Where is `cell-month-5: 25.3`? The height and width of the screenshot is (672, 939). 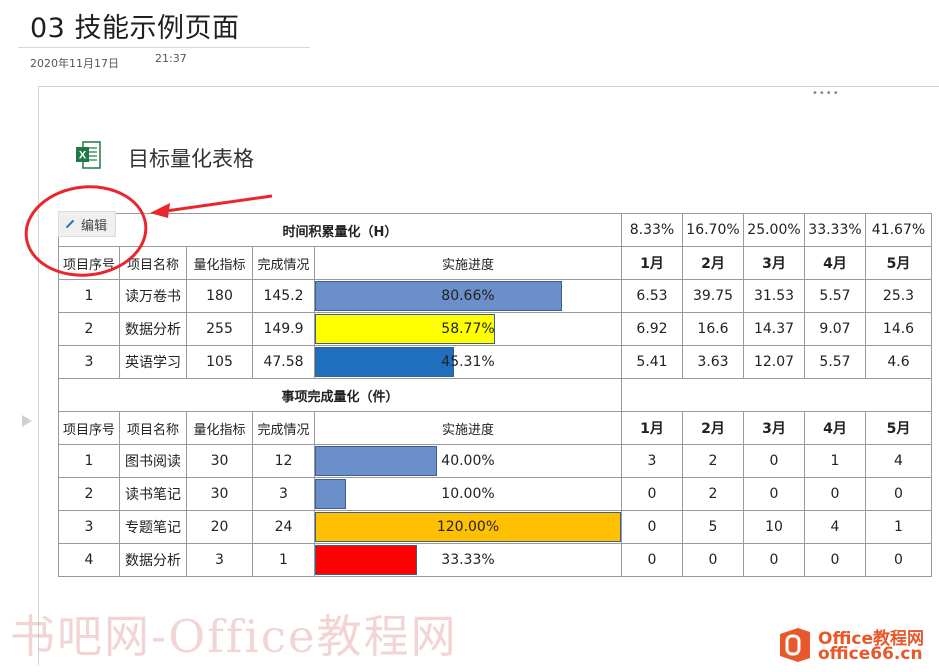
cell-month-5: 25.3 is located at coordinates (898, 296).